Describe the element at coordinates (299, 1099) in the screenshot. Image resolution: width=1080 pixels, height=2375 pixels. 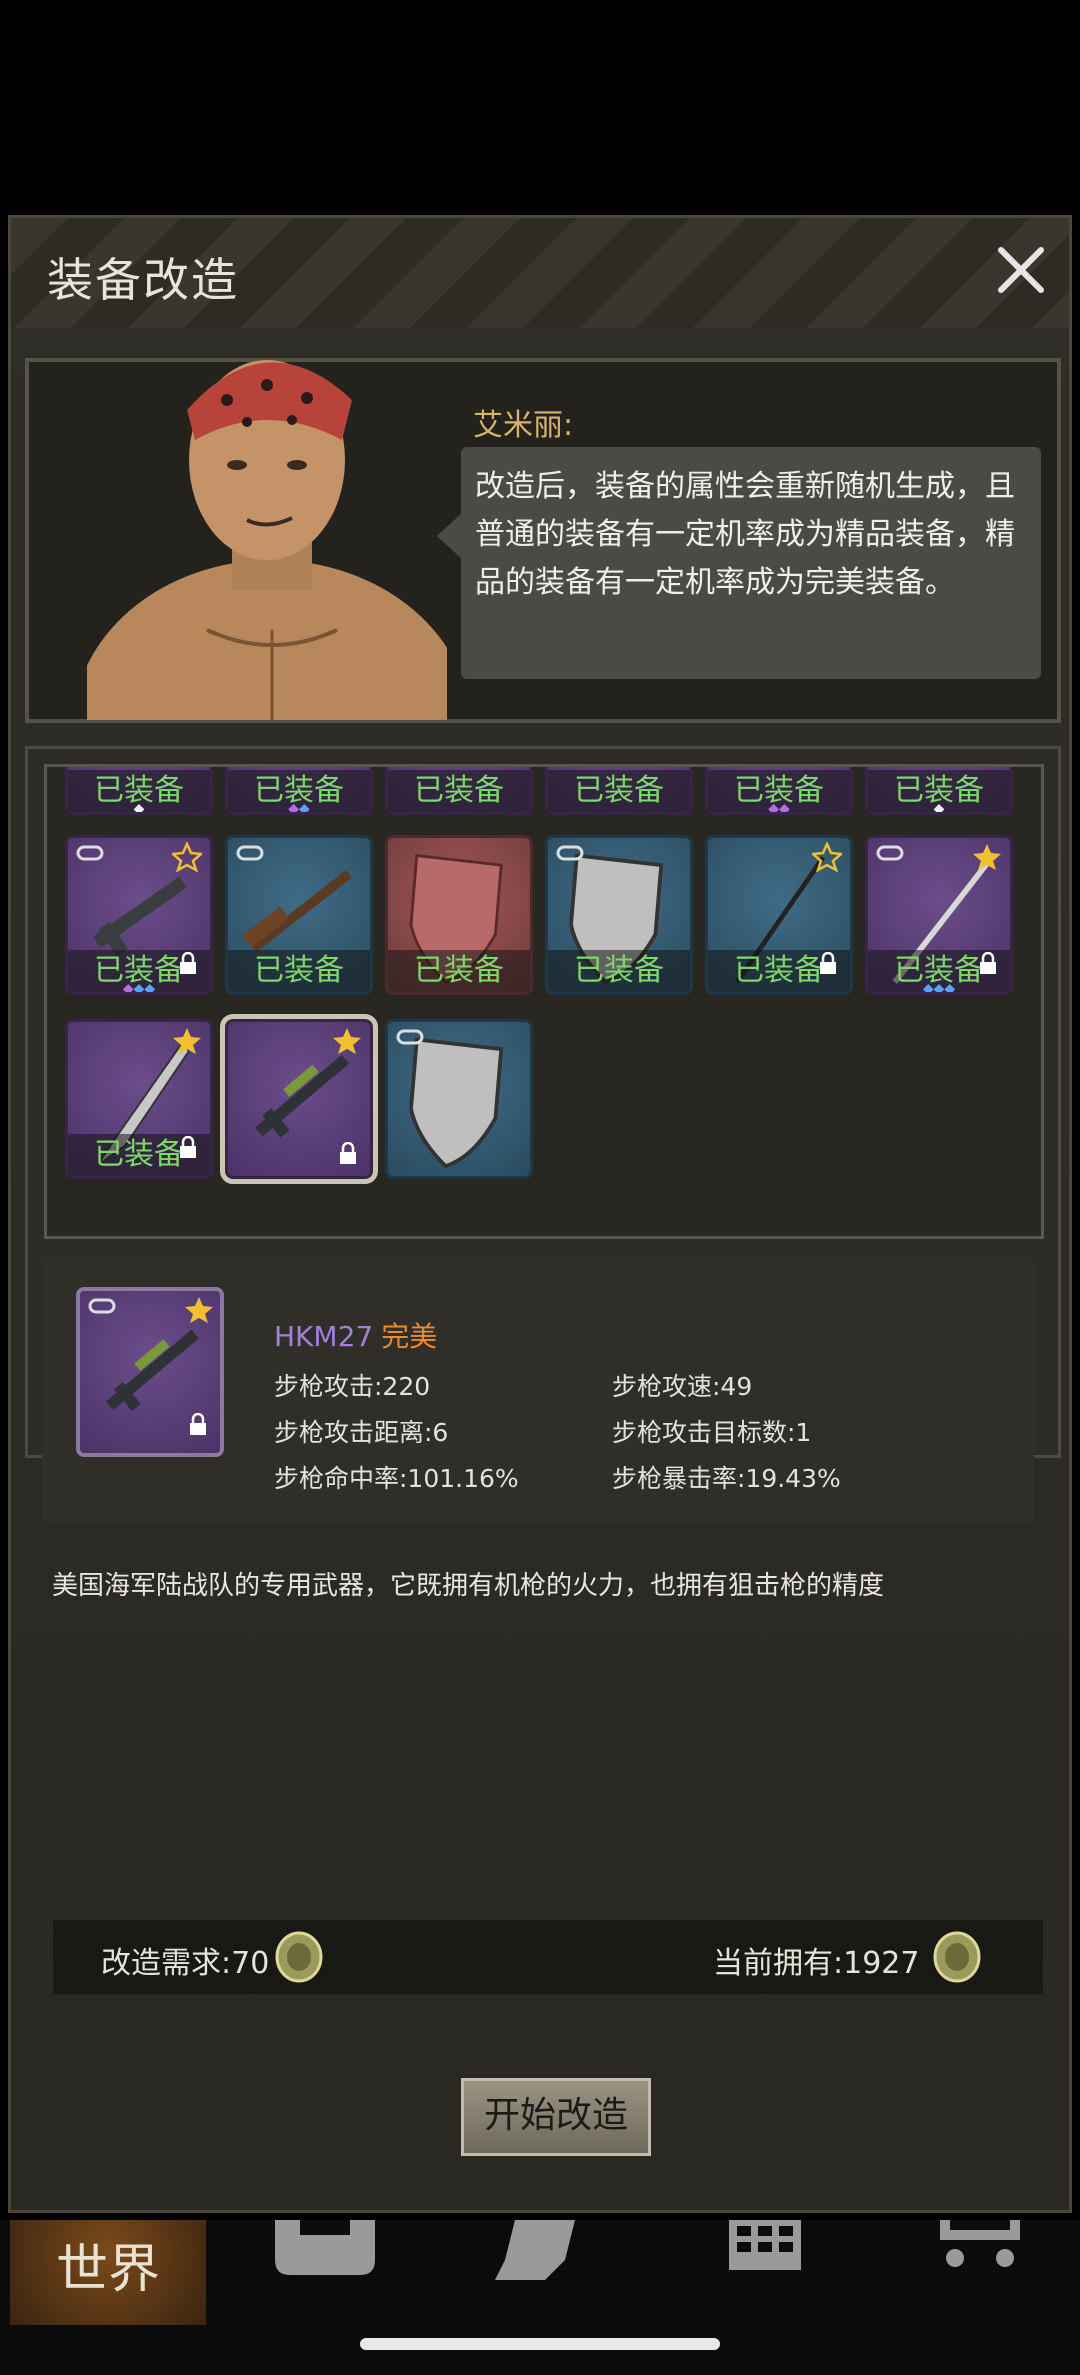
I see `inventory-slot-selected` at that location.